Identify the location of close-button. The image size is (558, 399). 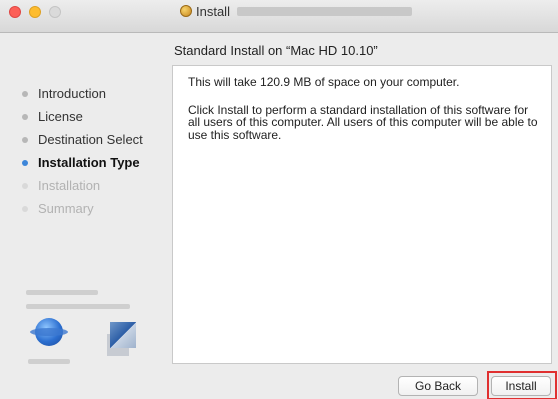
(15, 12).